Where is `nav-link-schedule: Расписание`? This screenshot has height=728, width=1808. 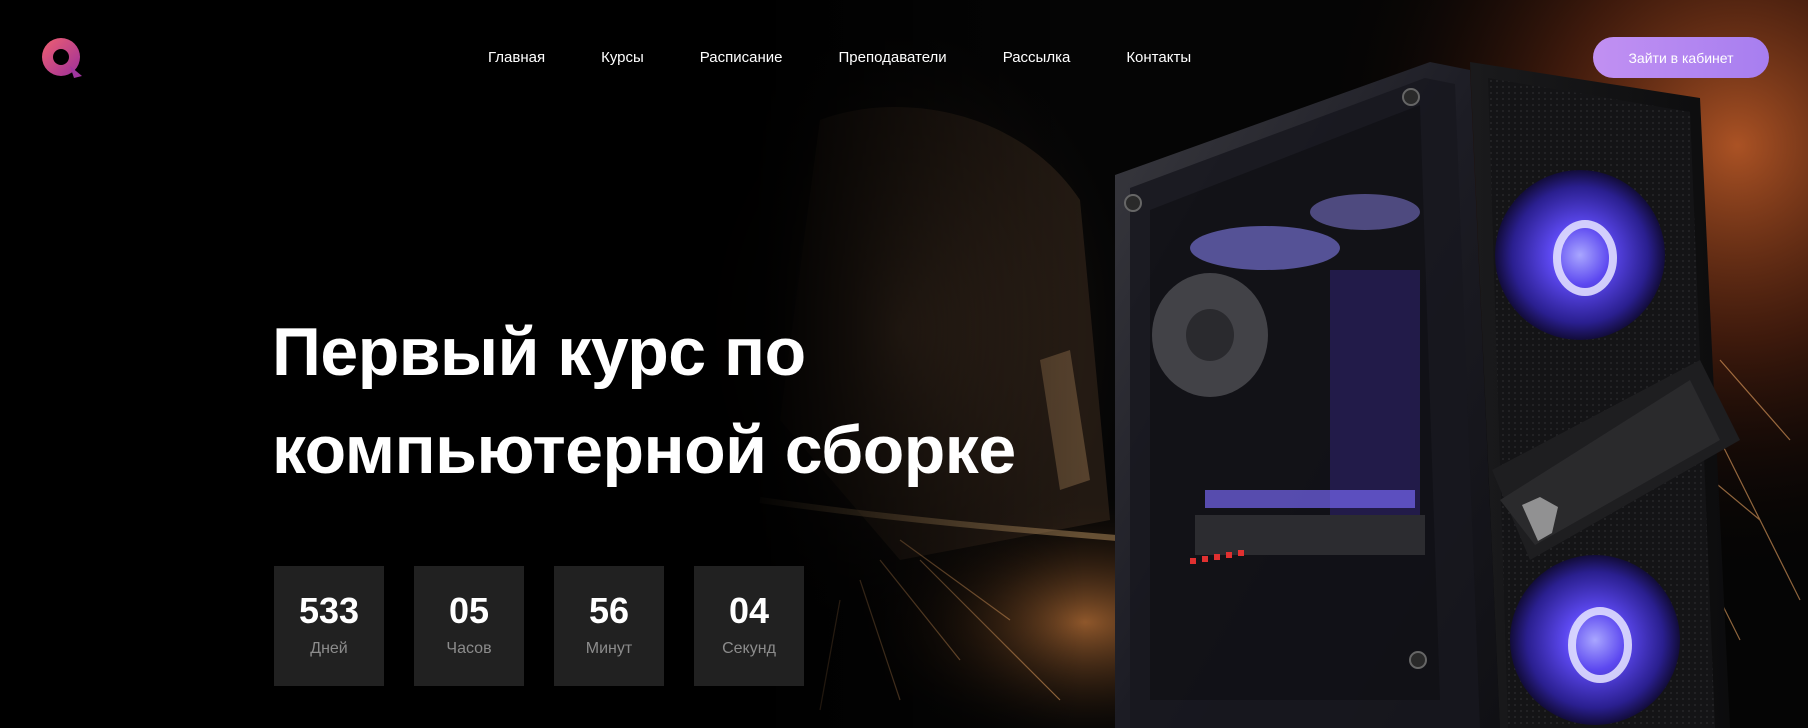 nav-link-schedule: Расписание is located at coordinates (741, 58).